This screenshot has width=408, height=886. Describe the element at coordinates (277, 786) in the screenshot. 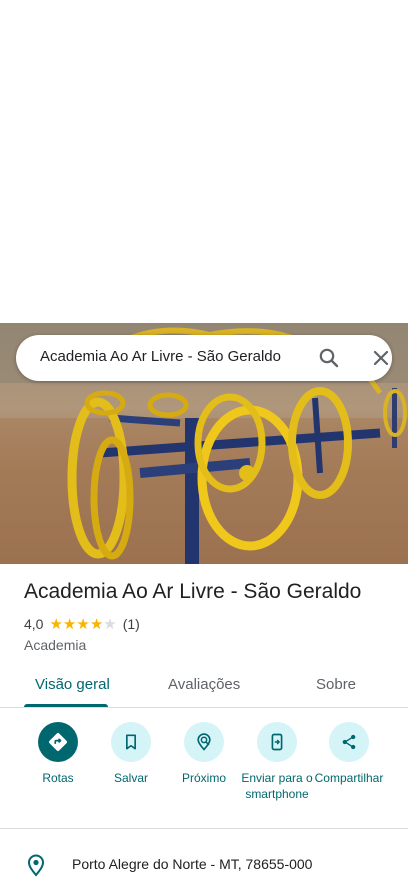

I see `send-to-phone-label: Enviar para o smartphone` at that location.